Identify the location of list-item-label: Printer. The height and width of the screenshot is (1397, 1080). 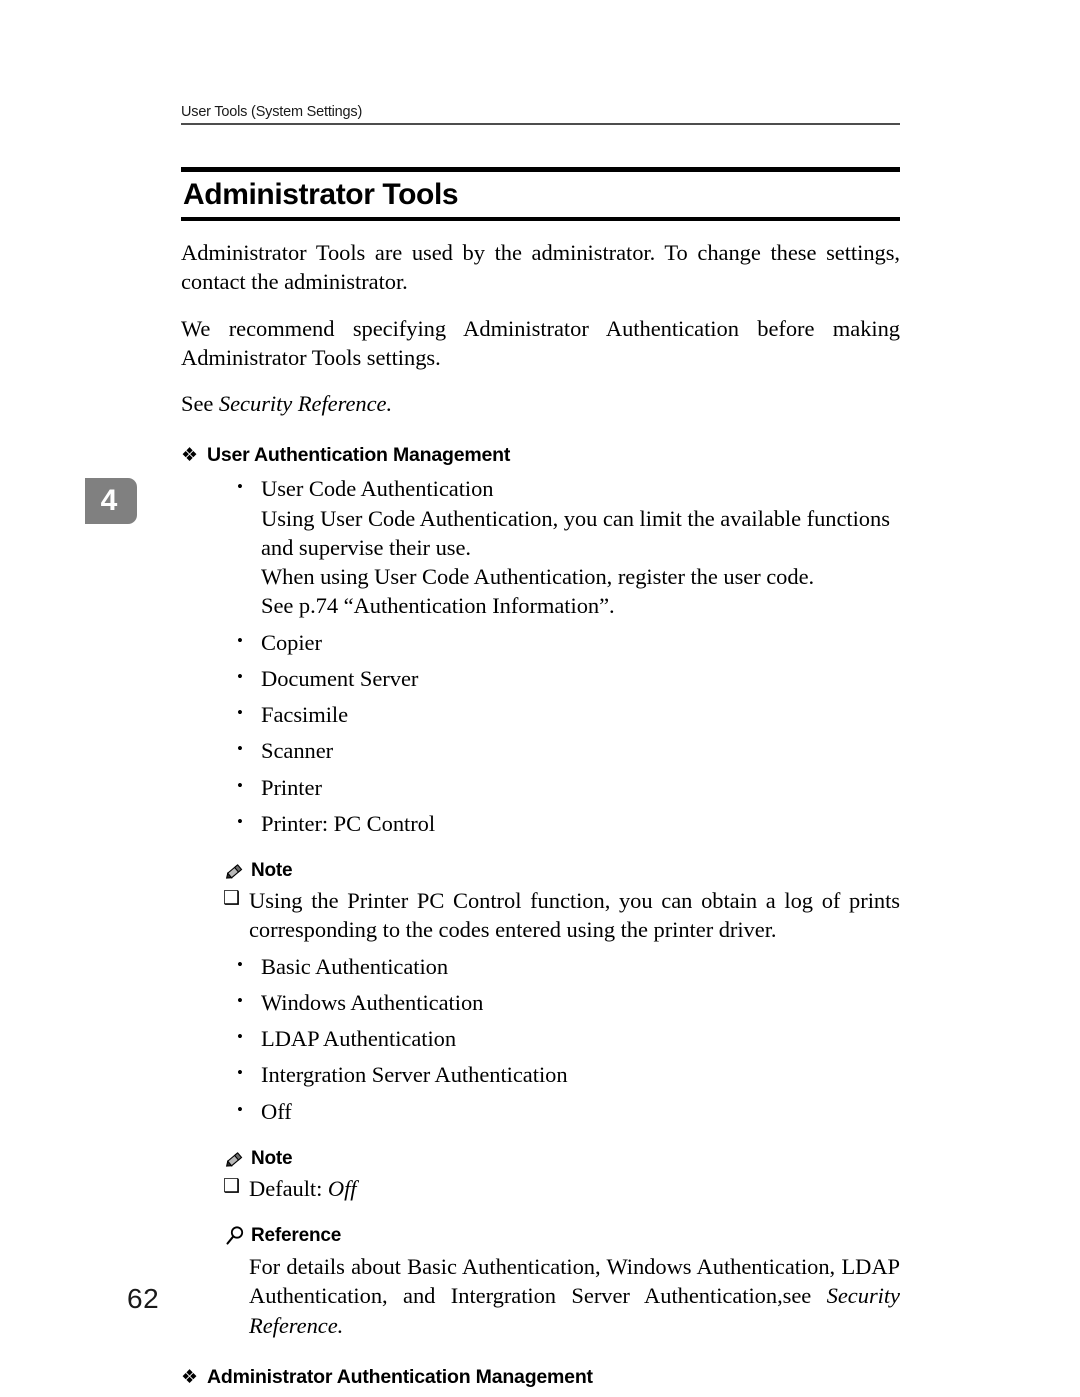
(291, 787).